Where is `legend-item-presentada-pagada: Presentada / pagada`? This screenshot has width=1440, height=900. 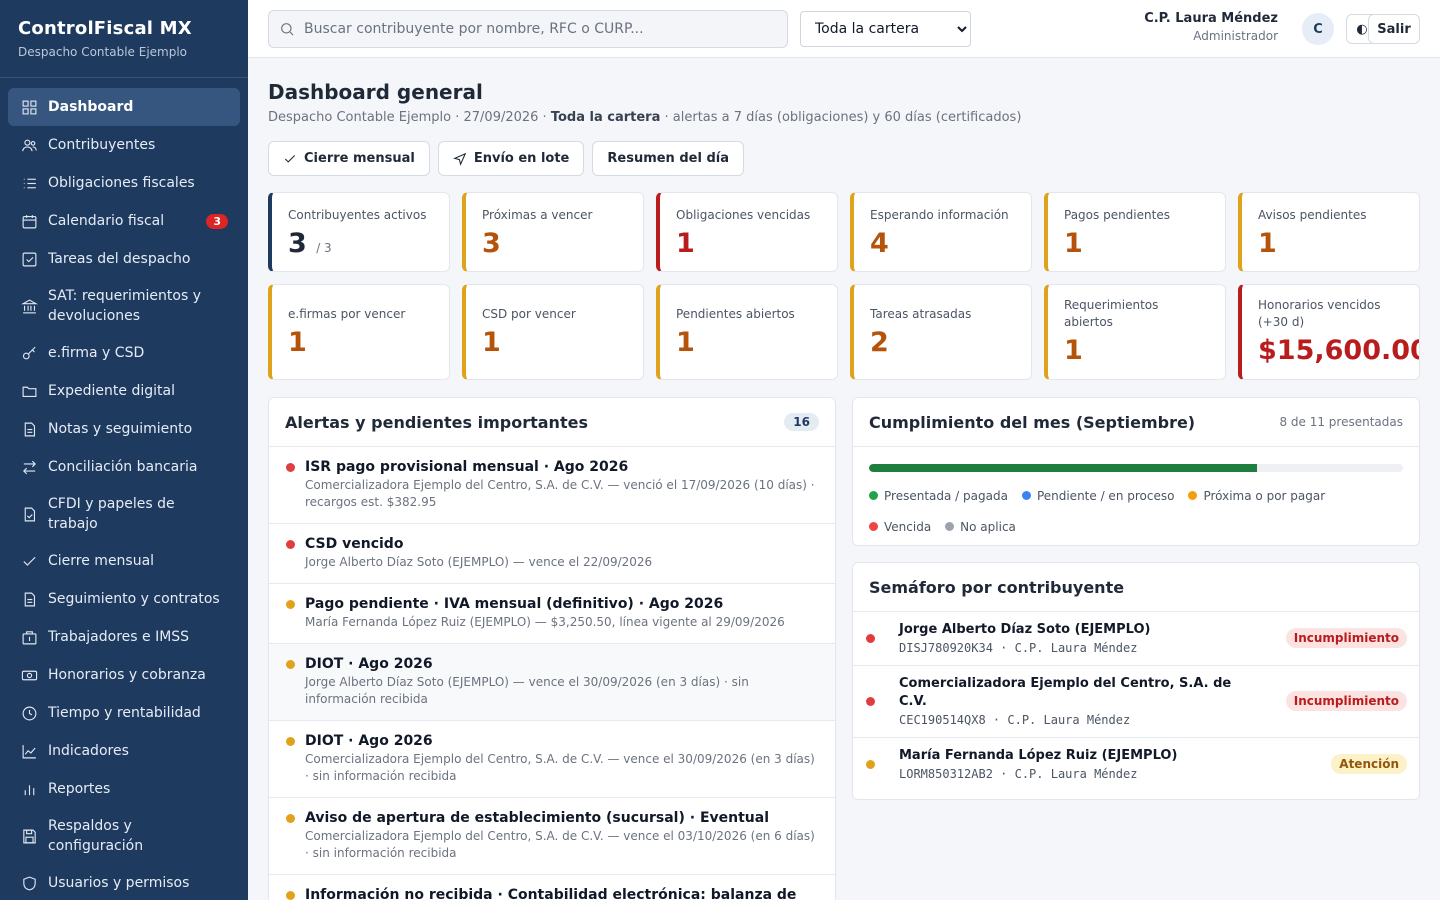
legend-item-presentada-pagada: Presentada / pagada is located at coordinates (938, 495).